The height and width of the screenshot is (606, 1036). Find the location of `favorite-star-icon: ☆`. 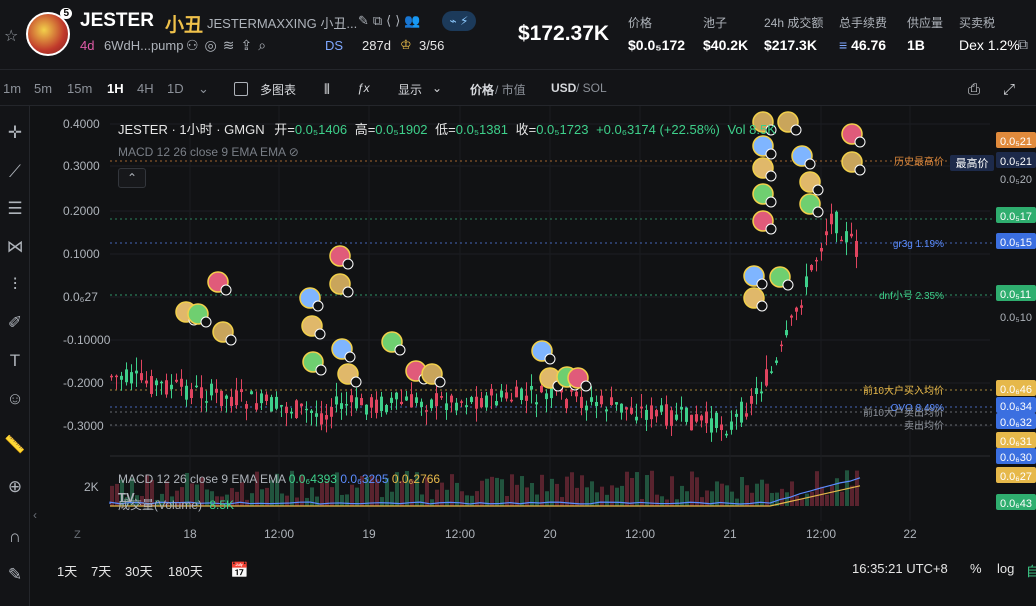

favorite-star-icon: ☆ is located at coordinates (11, 36).